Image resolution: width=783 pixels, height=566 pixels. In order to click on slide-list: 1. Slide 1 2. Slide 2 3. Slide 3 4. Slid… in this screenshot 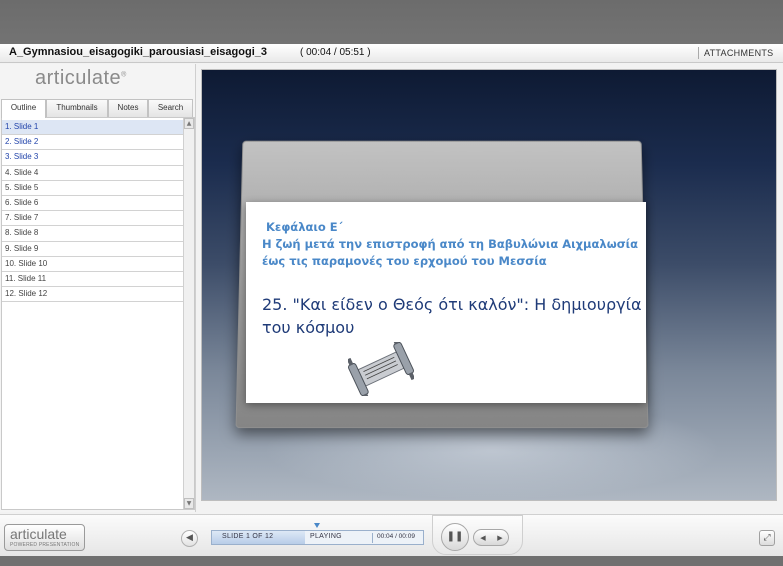, I will do `click(93, 211)`.